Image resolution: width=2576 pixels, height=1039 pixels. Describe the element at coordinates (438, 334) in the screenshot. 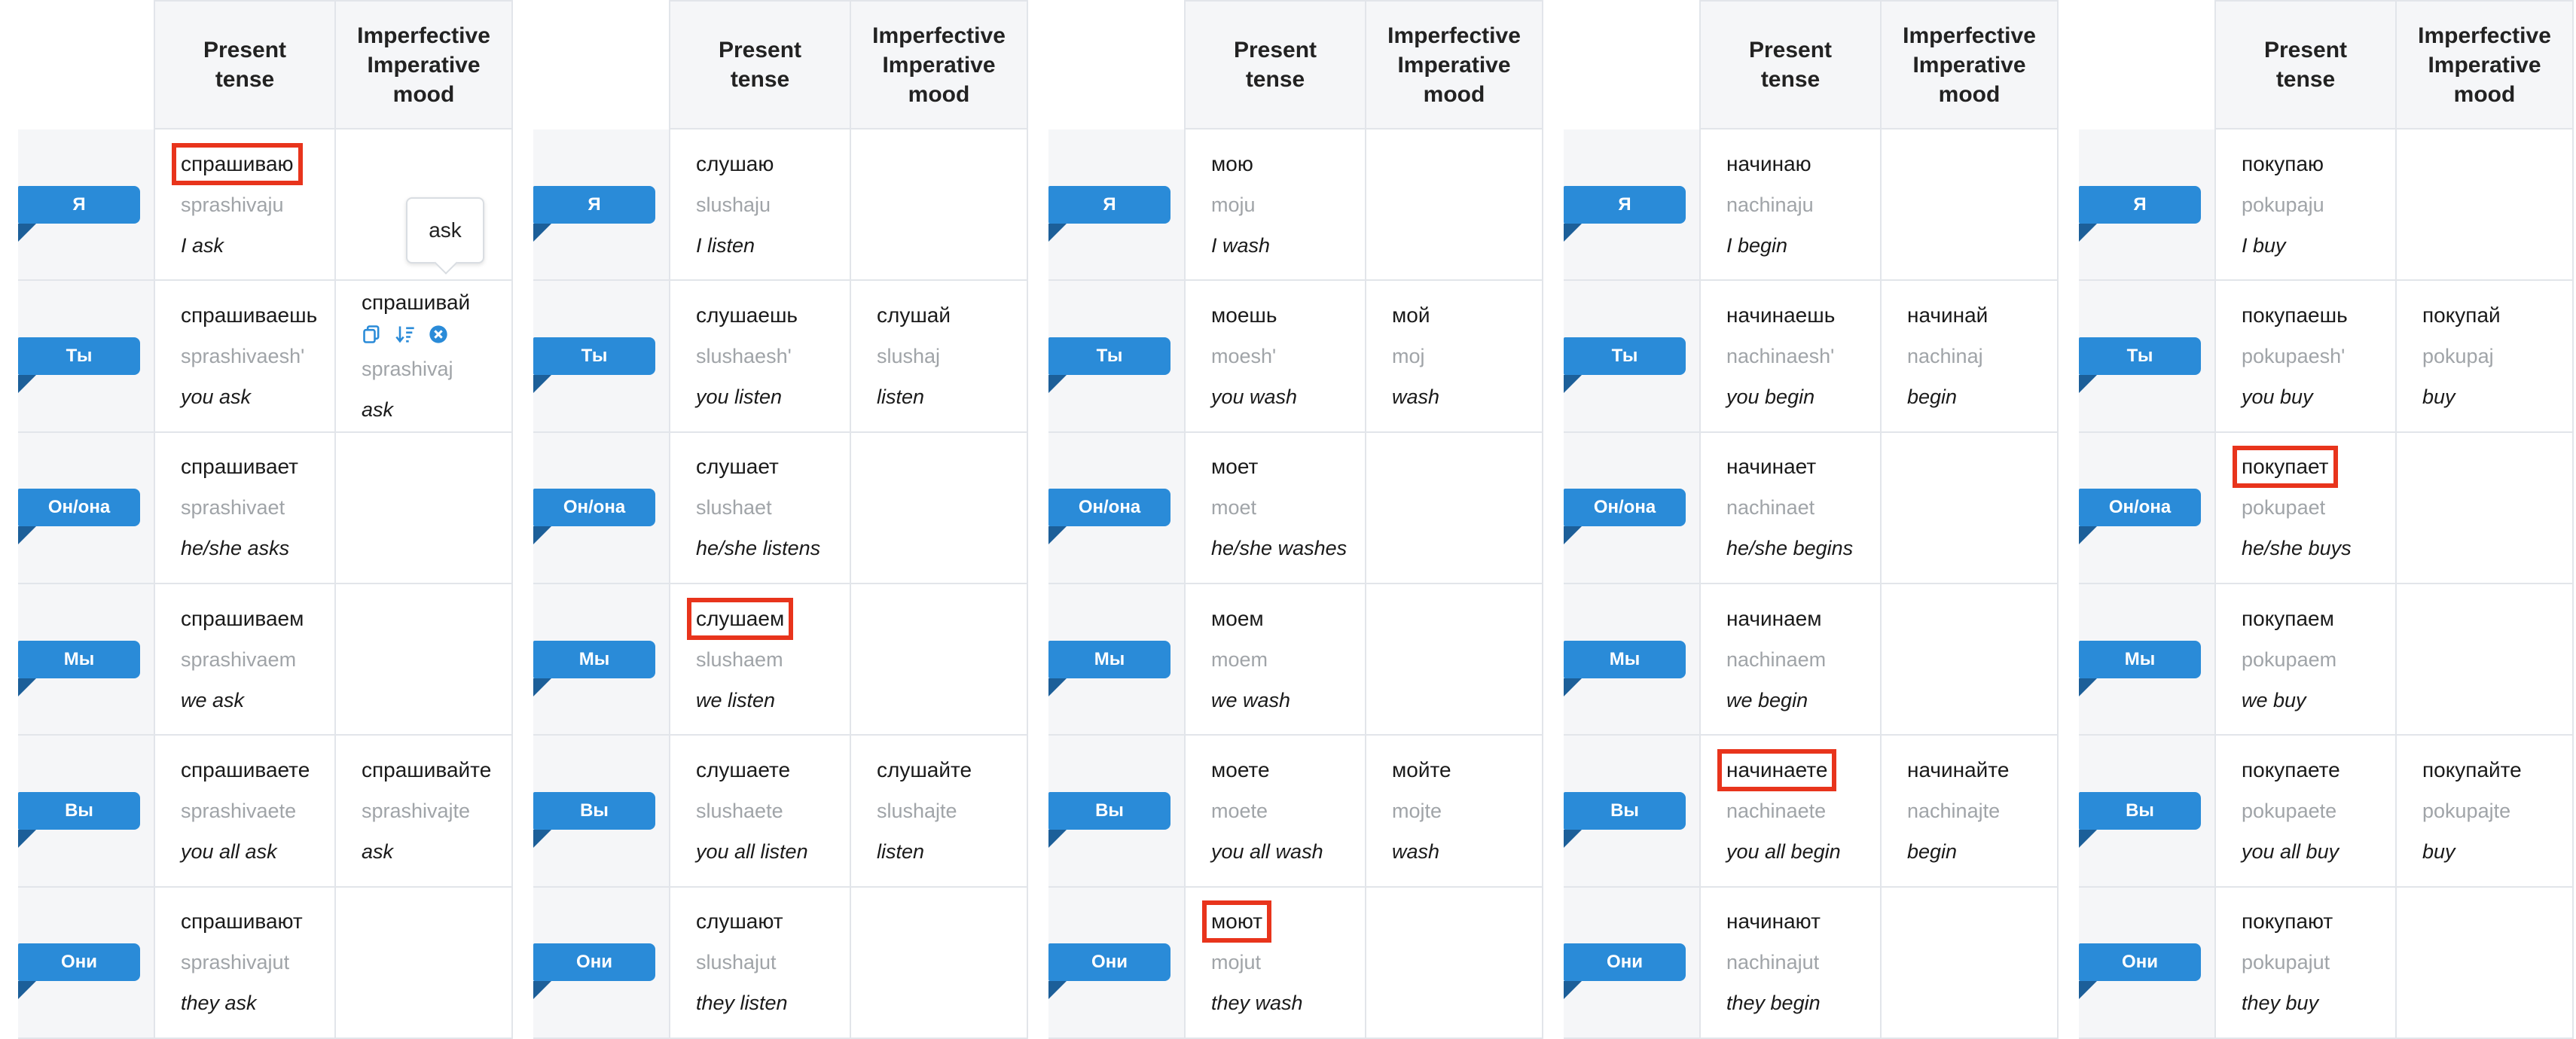

I see `close-circle-icon` at that location.